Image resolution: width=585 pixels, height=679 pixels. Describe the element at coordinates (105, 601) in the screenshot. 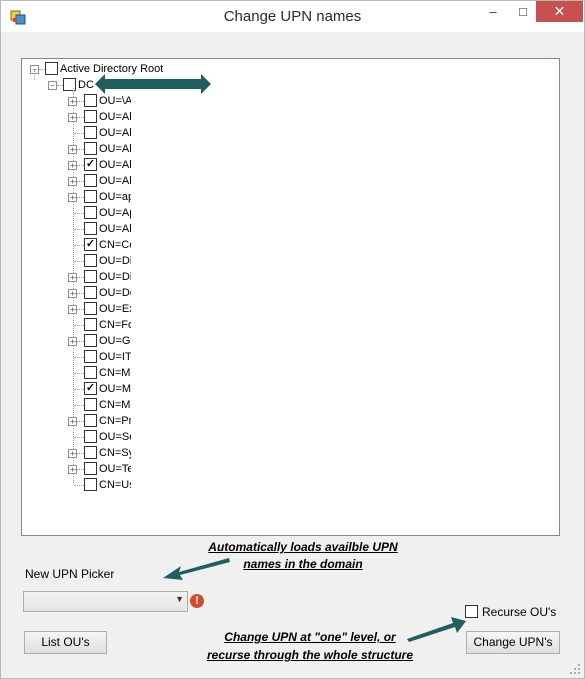

I see `upn-picker-combo: ▼` at that location.